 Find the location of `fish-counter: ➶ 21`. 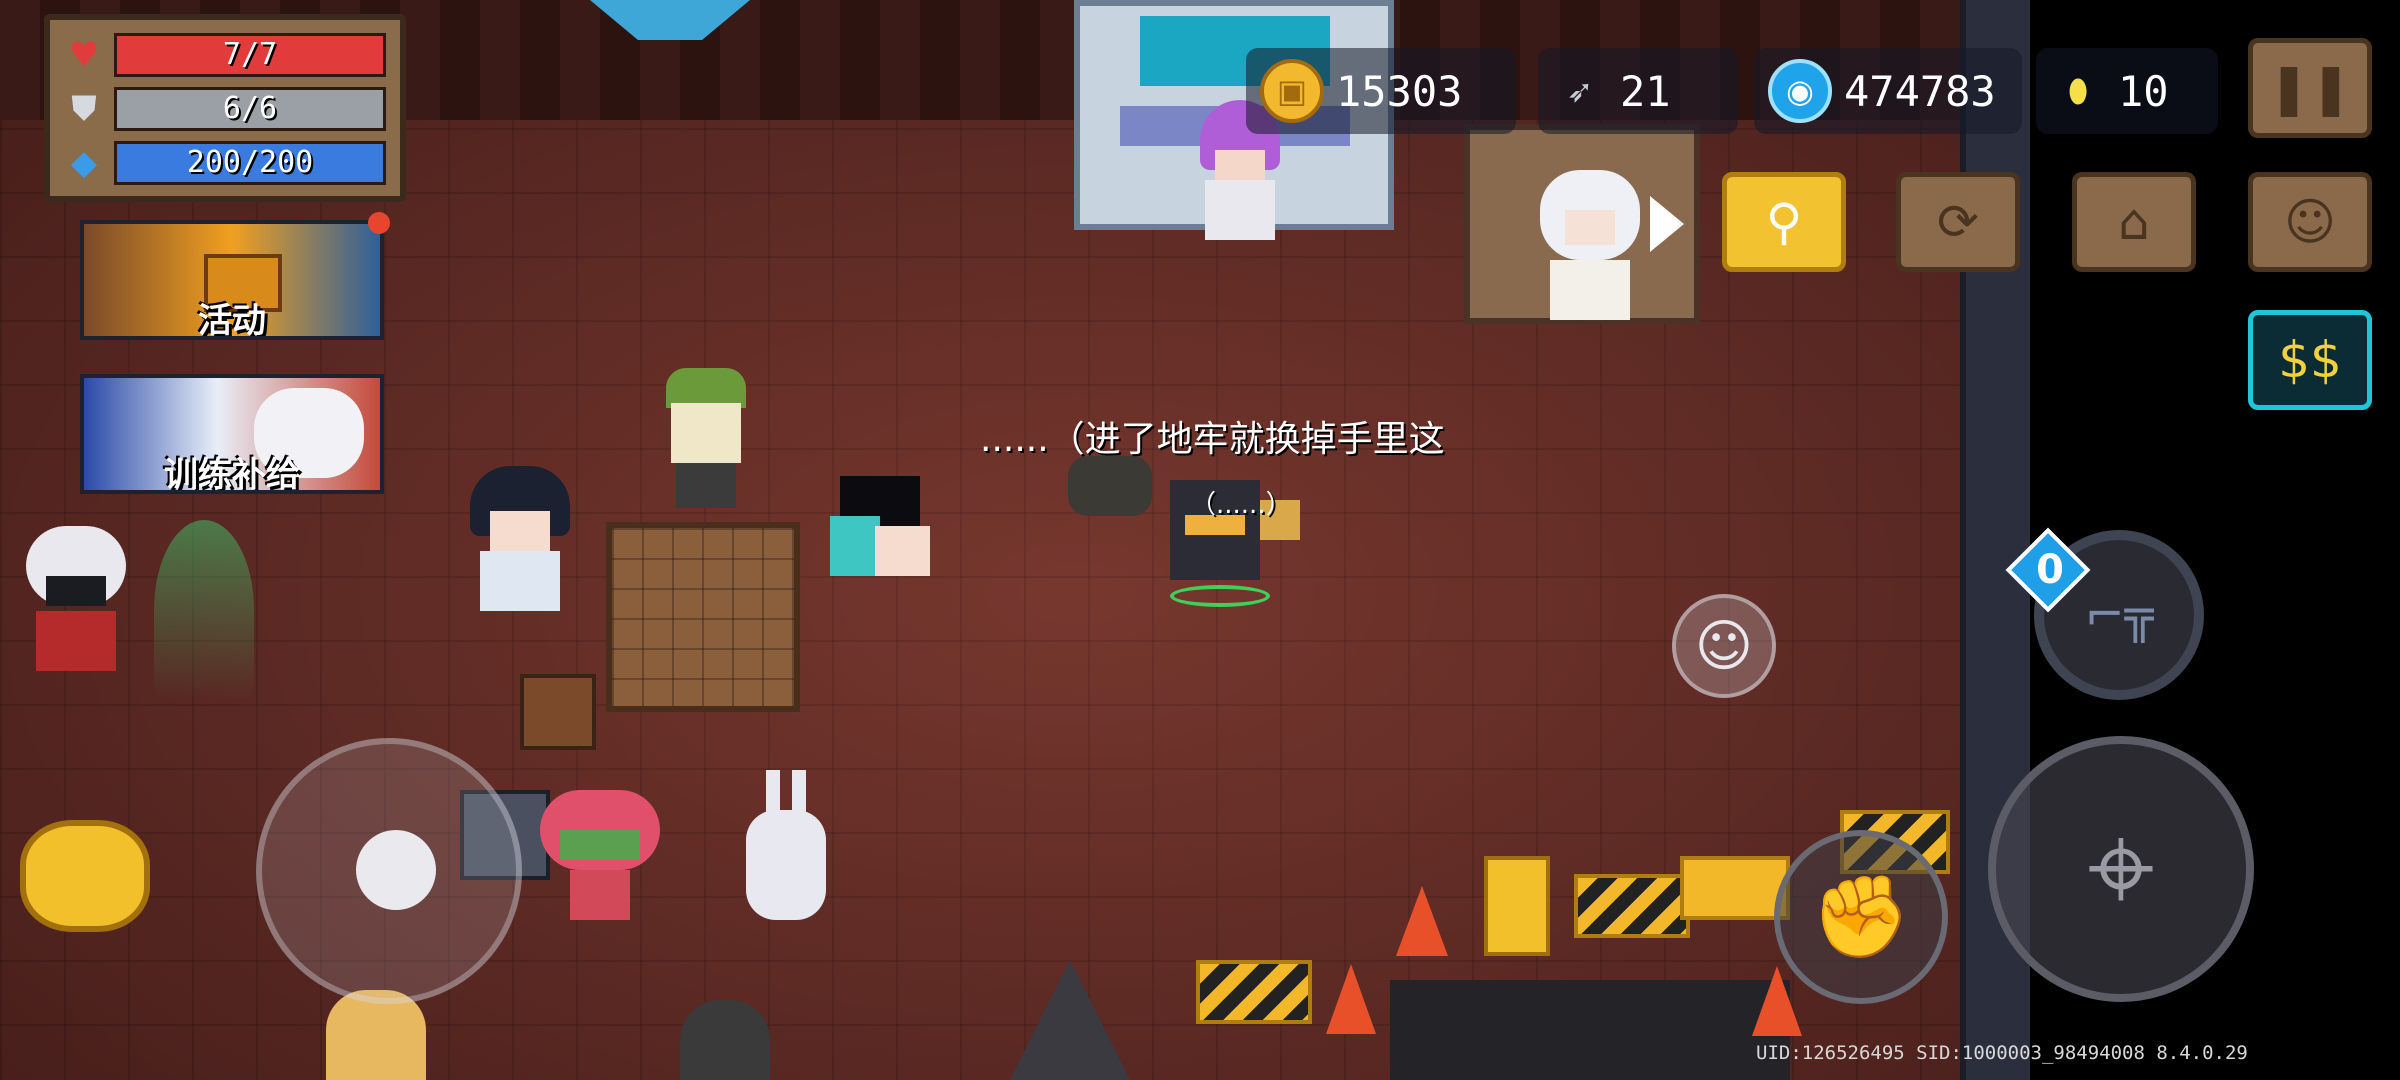

fish-counter: ➶ 21 is located at coordinates (1638, 91).